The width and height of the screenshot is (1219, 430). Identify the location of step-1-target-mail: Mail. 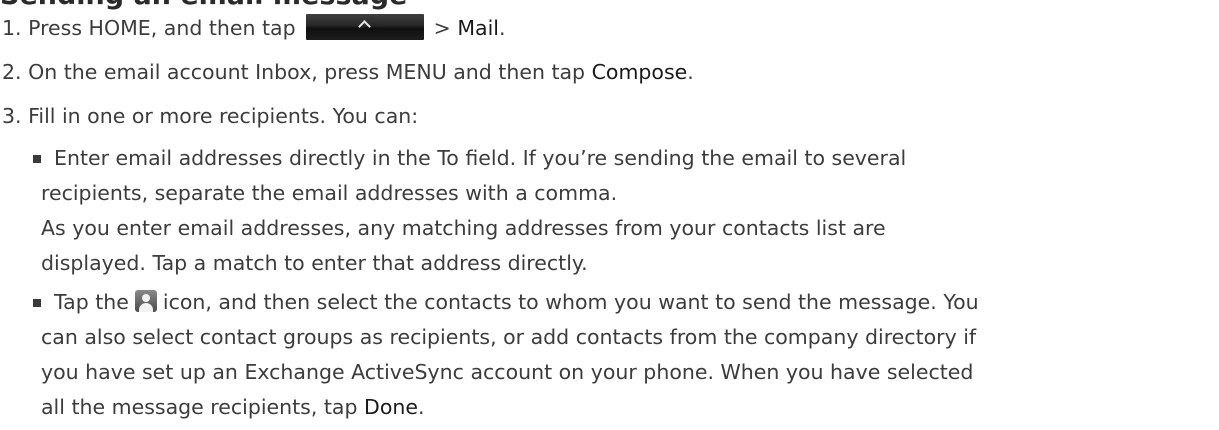
(478, 28).